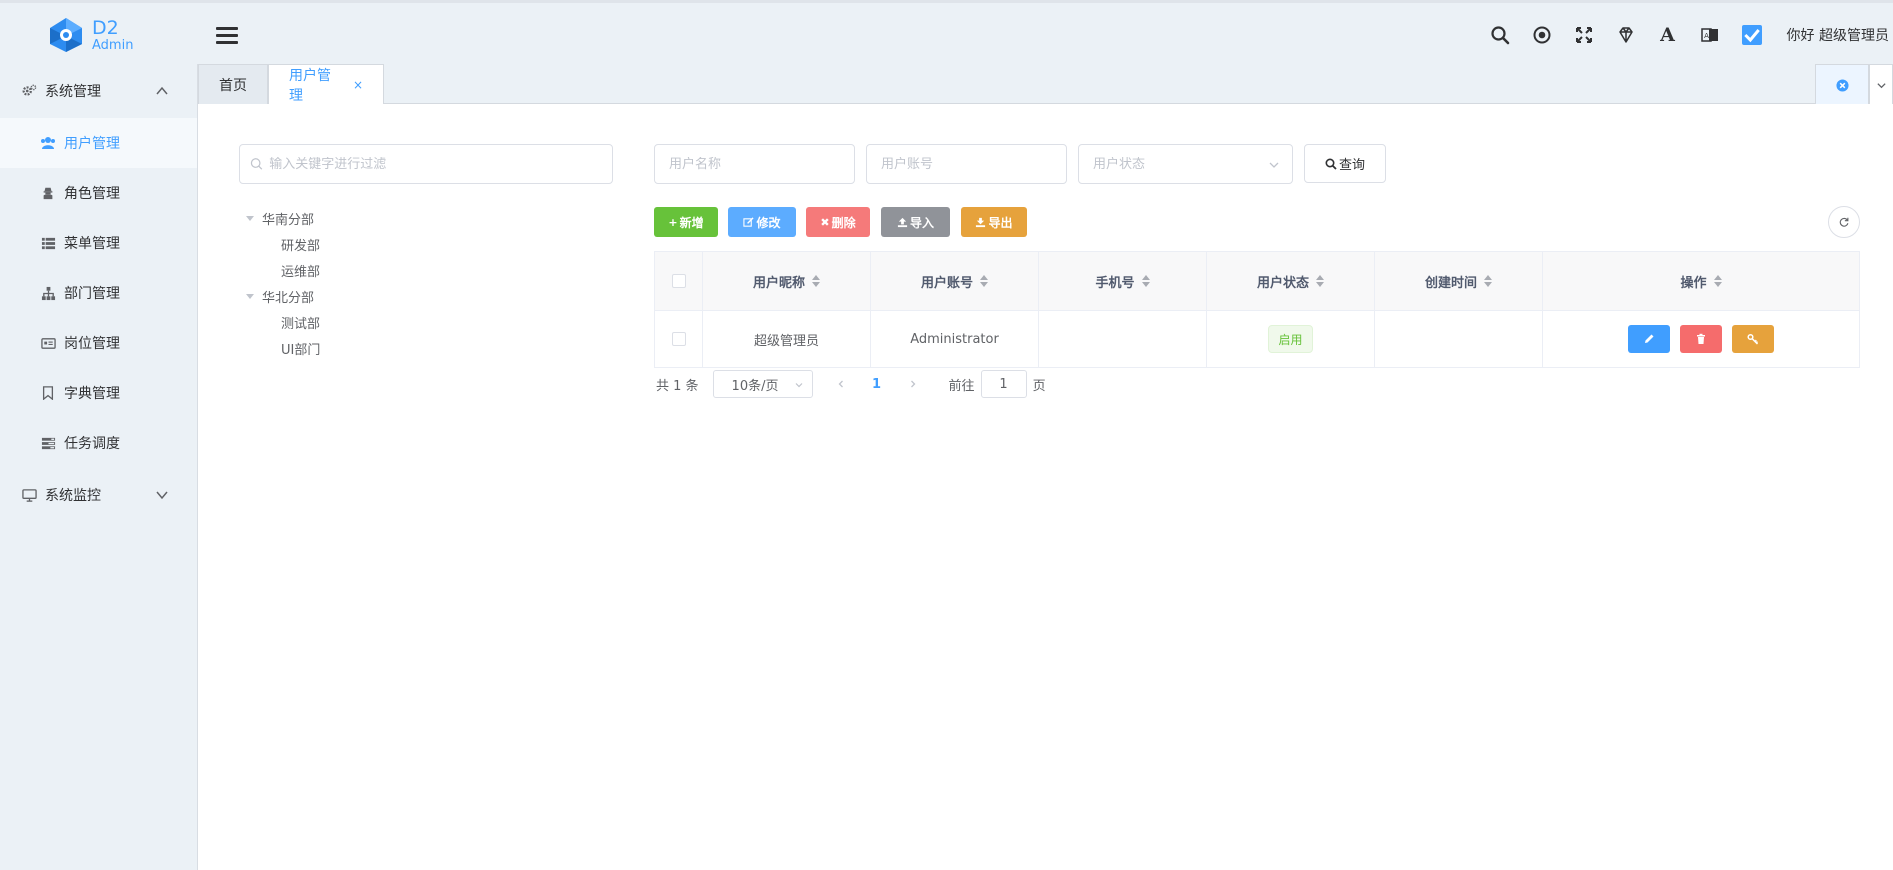 The image size is (1893, 870). What do you see at coordinates (762, 384) in the screenshot?
I see `page-size-select: 10条/页` at bounding box center [762, 384].